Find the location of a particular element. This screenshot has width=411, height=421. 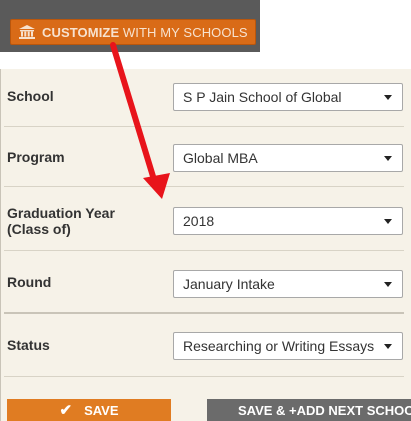

school-label: School is located at coordinates (30, 96).